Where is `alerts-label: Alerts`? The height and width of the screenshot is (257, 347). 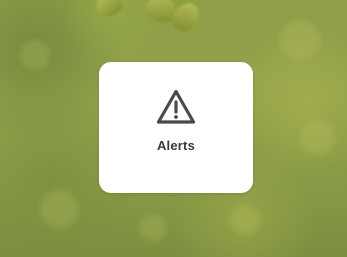 alerts-label: Alerts is located at coordinates (176, 145).